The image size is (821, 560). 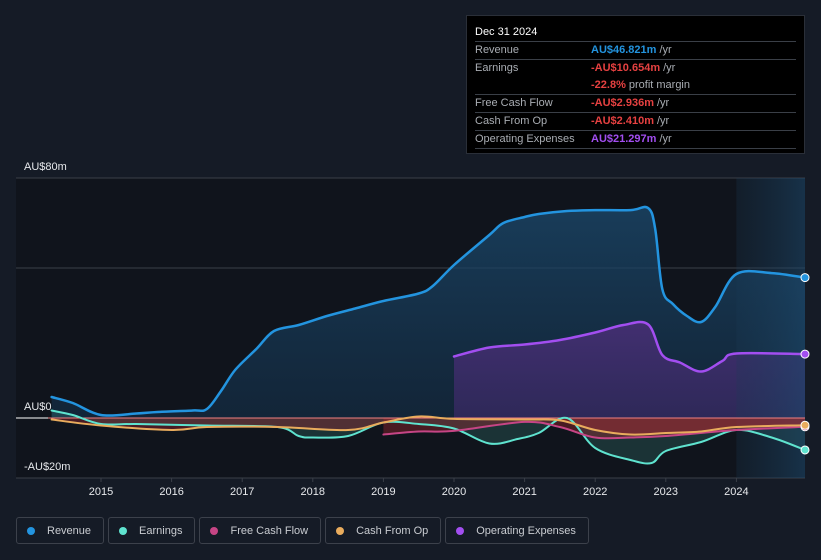 I want to click on x-tick-label-2019: 2019, so click(x=383, y=492).